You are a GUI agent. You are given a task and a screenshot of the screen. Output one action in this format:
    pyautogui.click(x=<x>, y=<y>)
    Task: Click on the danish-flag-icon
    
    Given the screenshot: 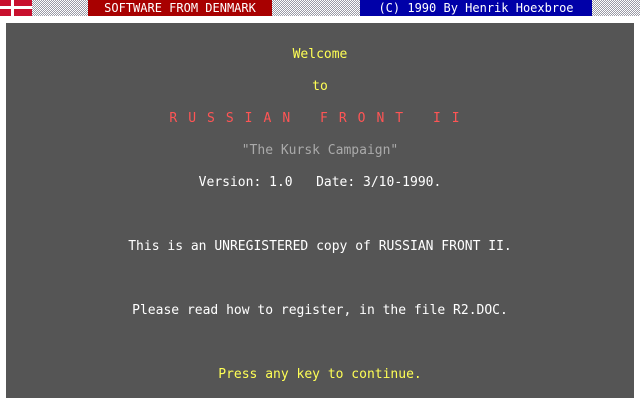 What is the action you would take?
    pyautogui.click(x=16, y=8)
    